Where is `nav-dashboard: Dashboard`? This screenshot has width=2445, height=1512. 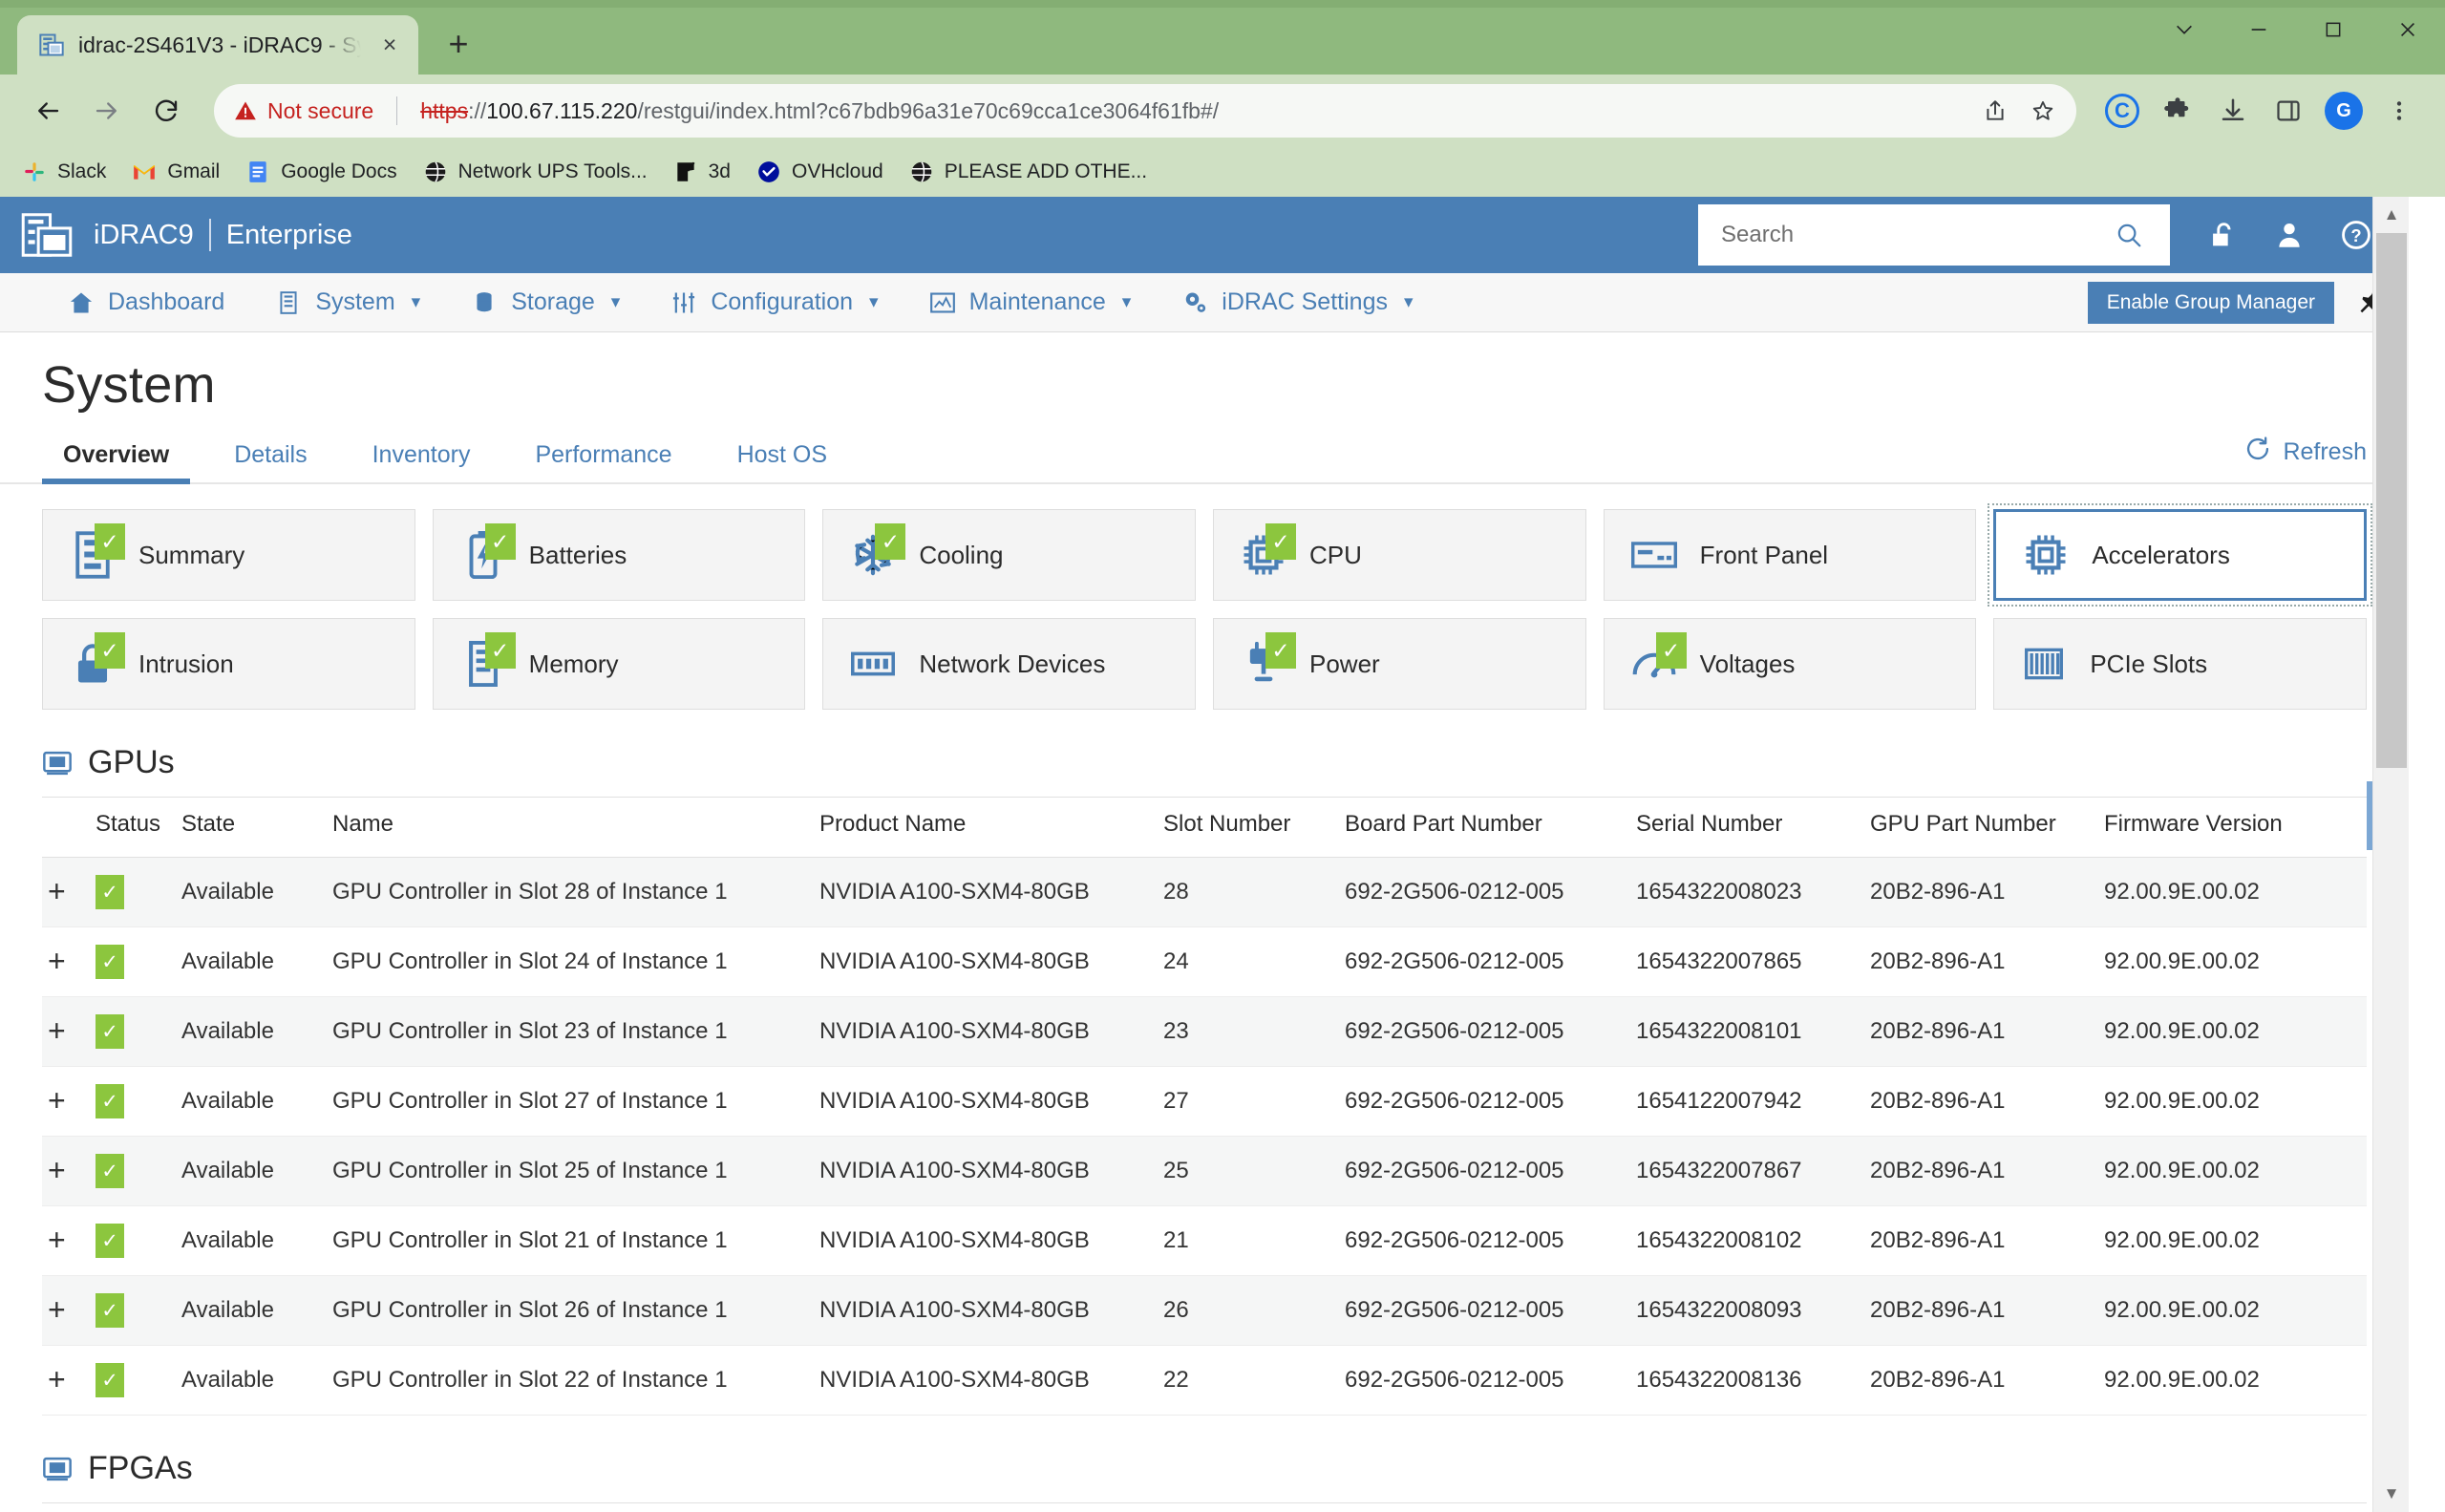
nav-dashboard: Dashboard is located at coordinates (145, 302).